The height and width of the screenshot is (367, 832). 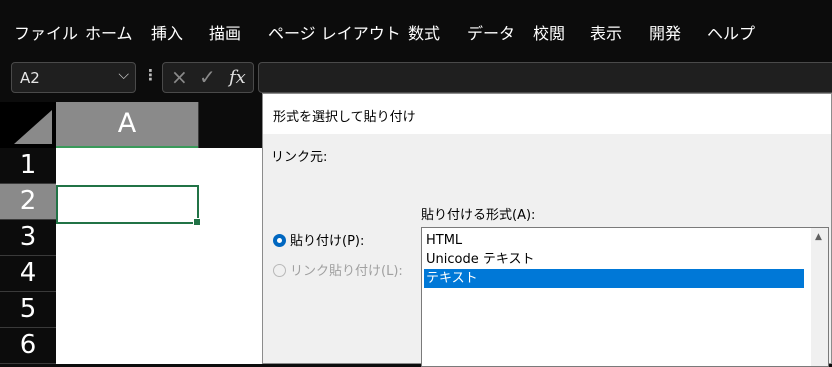 I want to click on row-header-label: 3, so click(x=28, y=237).